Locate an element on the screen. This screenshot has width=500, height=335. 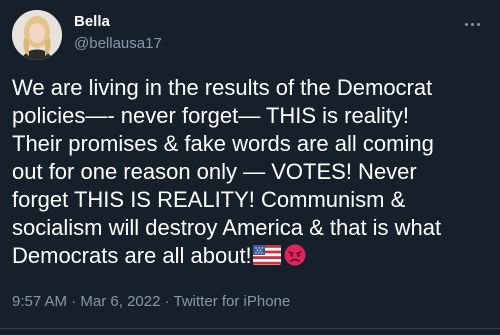
avatar-photo-icon is located at coordinates (37, 35).